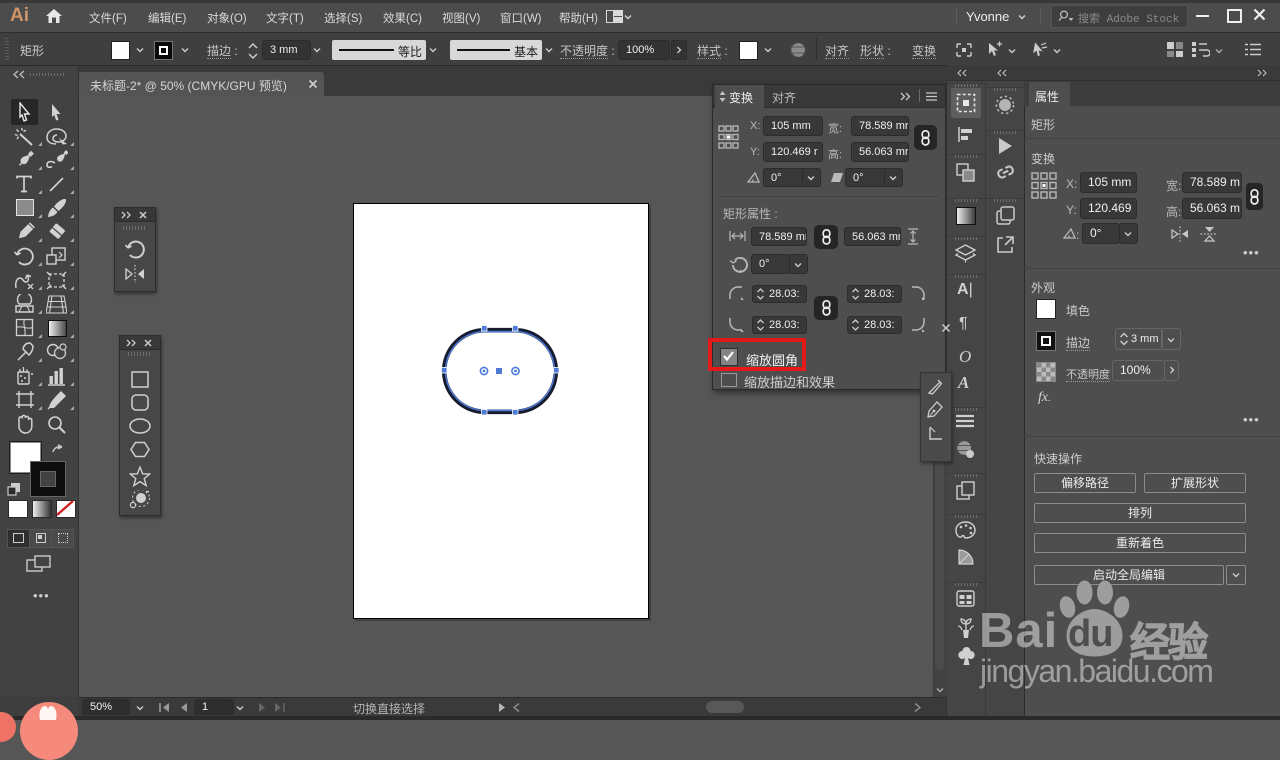 Image resolution: width=1280 pixels, height=760 pixels. Describe the element at coordinates (1090, 634) in the screenshot. I see `svg-text: du` at that location.